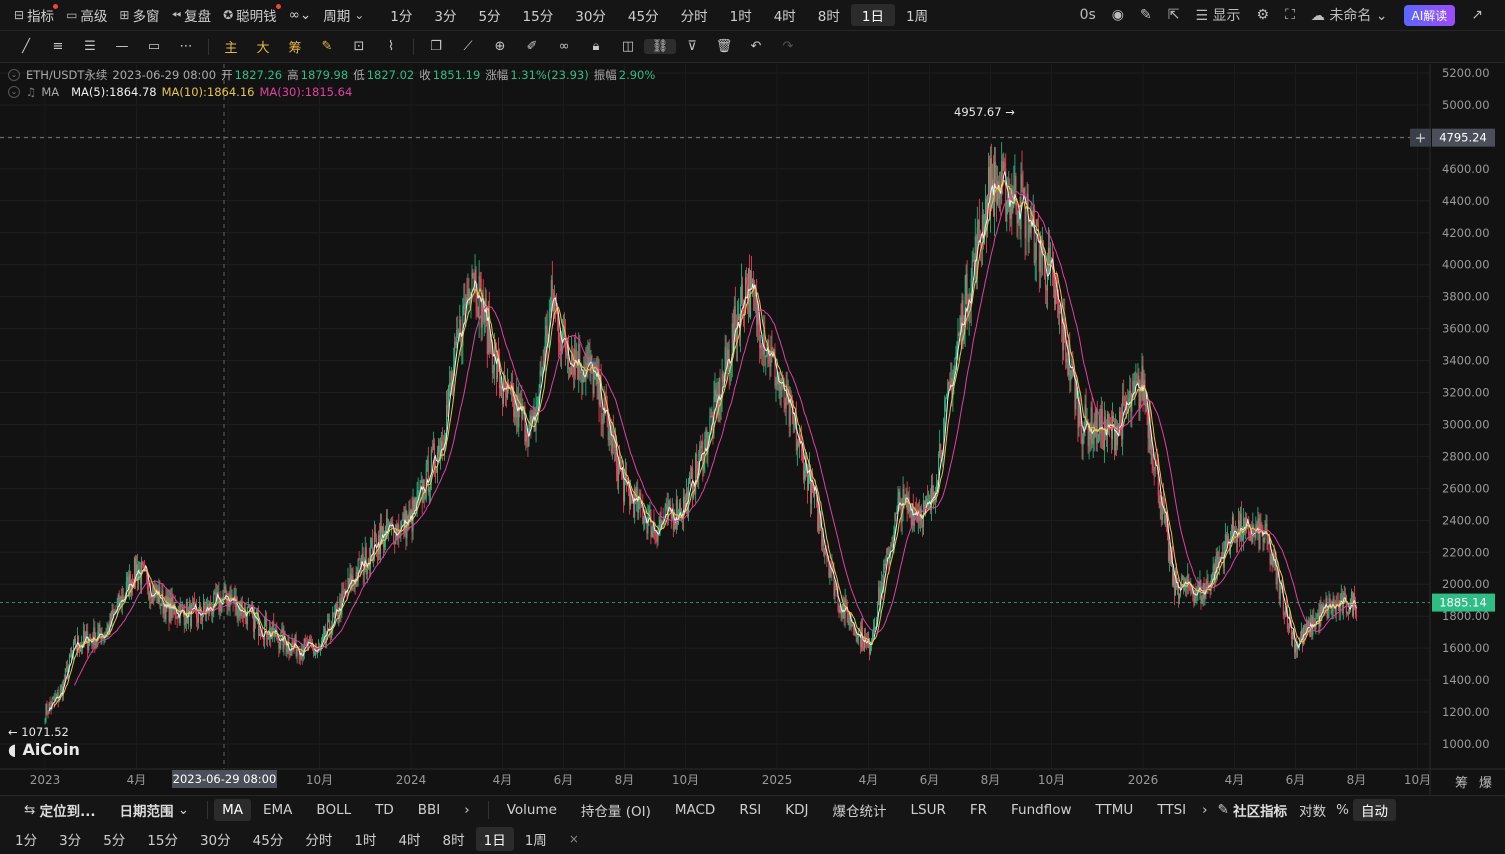  Describe the element at coordinates (1429, 15) in the screenshot. I see `ai-button: AI解读` at that location.